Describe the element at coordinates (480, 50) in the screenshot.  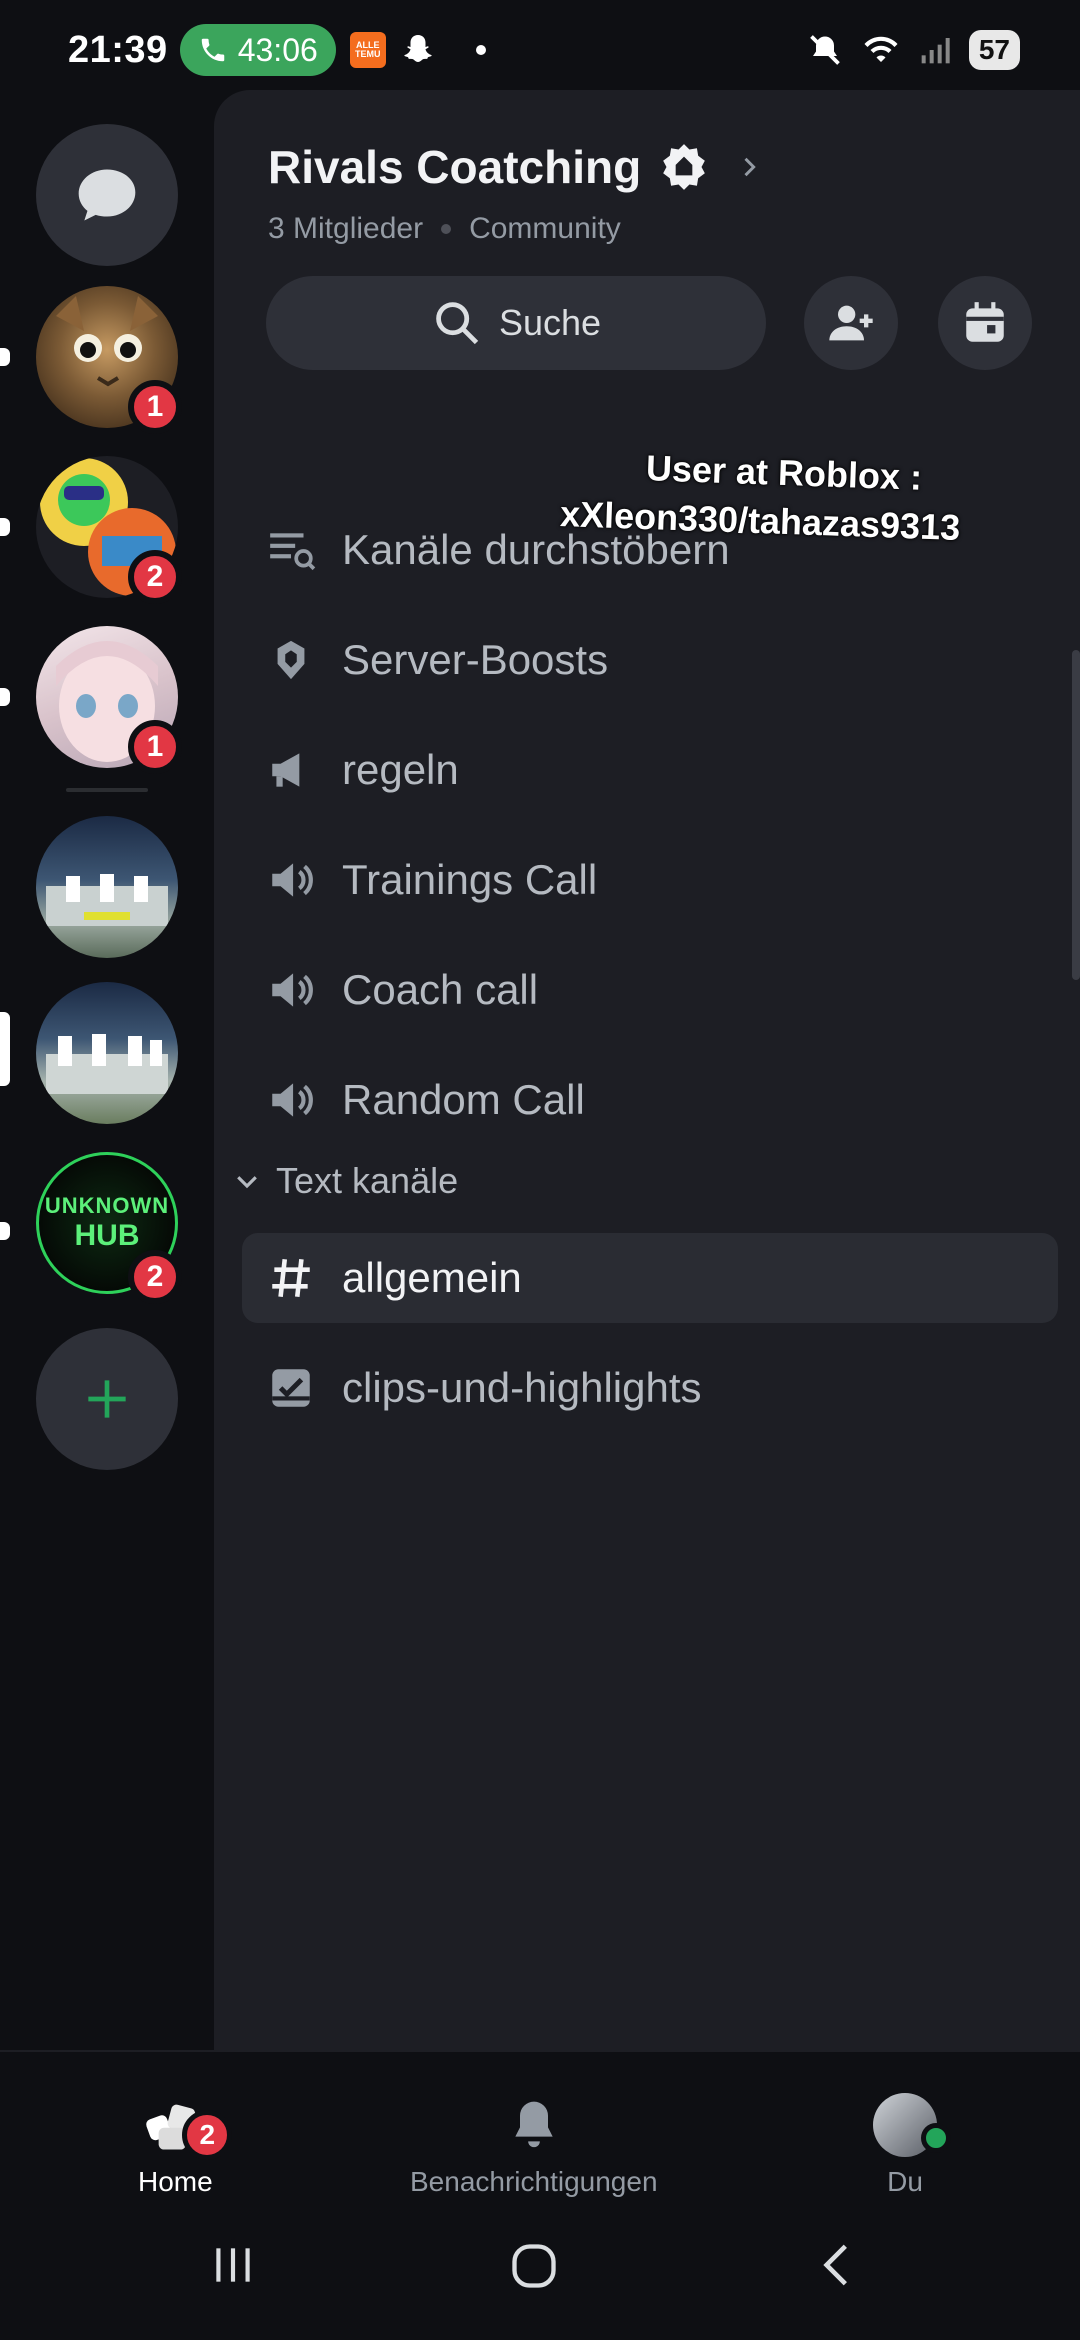
I see `more-notifications-dot` at that location.